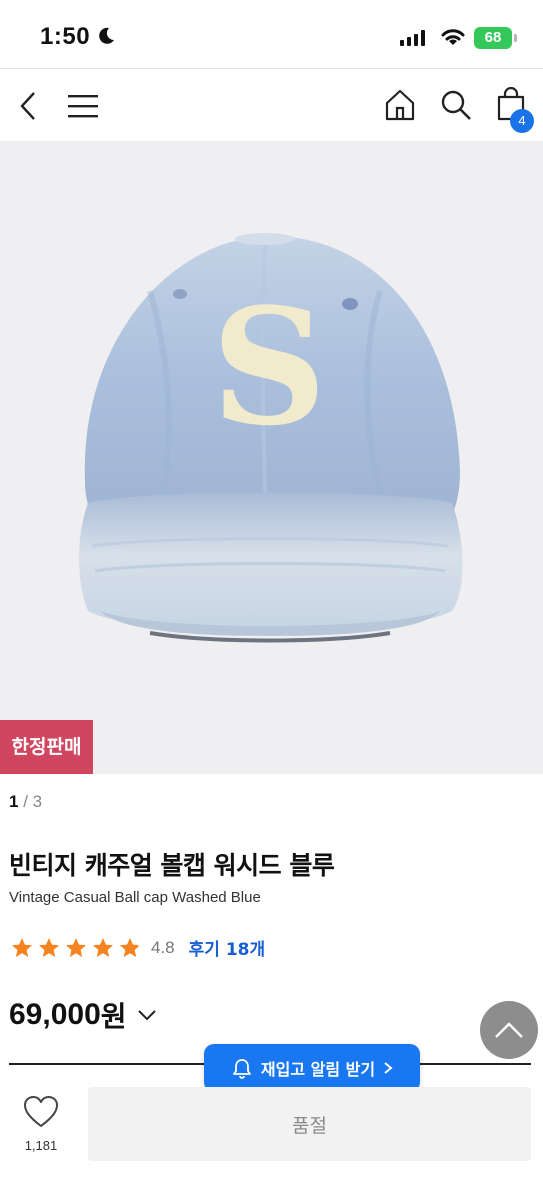 The width and height of the screenshot is (543, 1200). Describe the element at coordinates (147, 1015) in the screenshot. I see `chevron-down-icon` at that location.